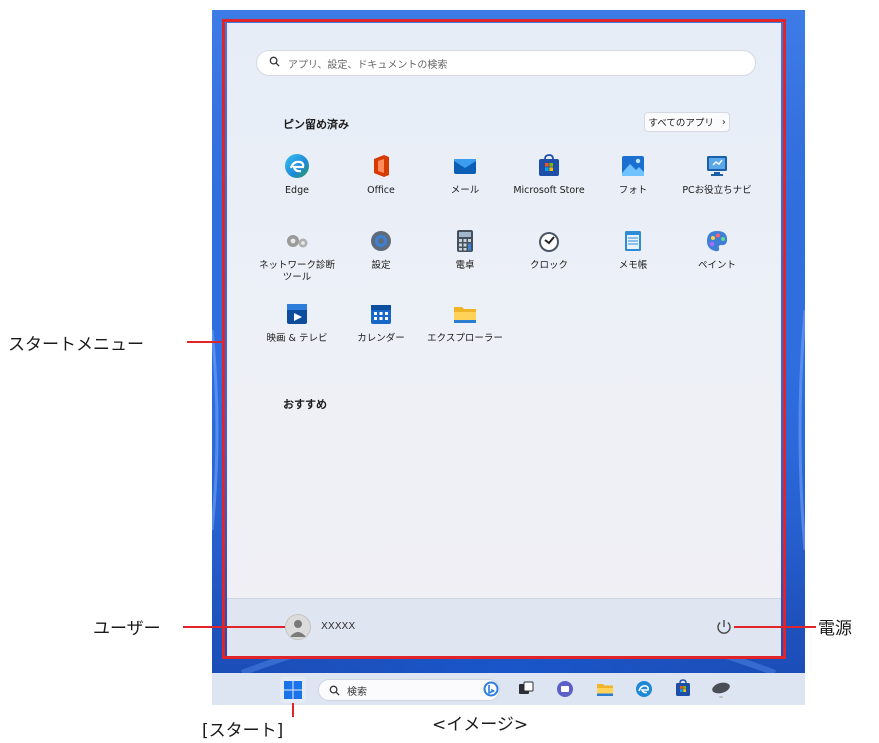 Image resolution: width=879 pixels, height=743 pixels. I want to click on app-mail: メール, so click(465, 175).